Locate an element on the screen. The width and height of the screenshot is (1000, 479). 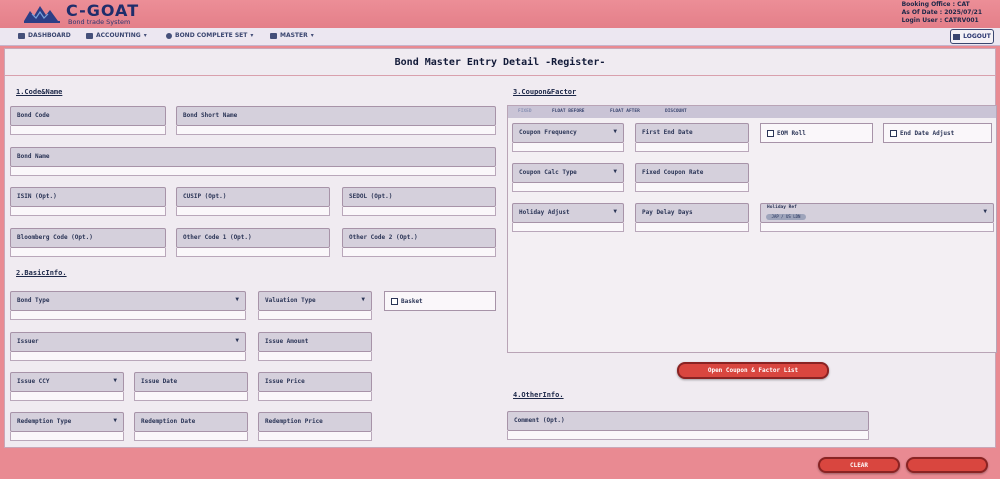
redemption-price-label: Redemption Price is located at coordinates (294, 421).